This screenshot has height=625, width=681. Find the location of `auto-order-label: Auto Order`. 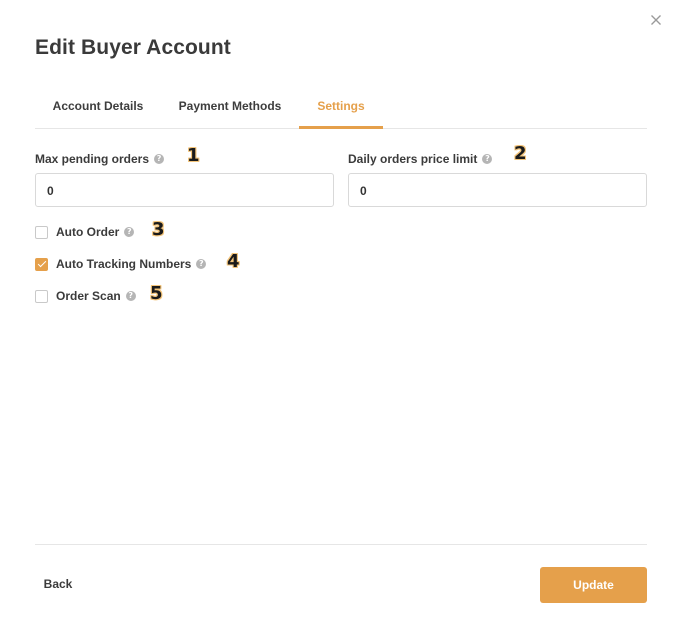

auto-order-label: Auto Order is located at coordinates (88, 232).